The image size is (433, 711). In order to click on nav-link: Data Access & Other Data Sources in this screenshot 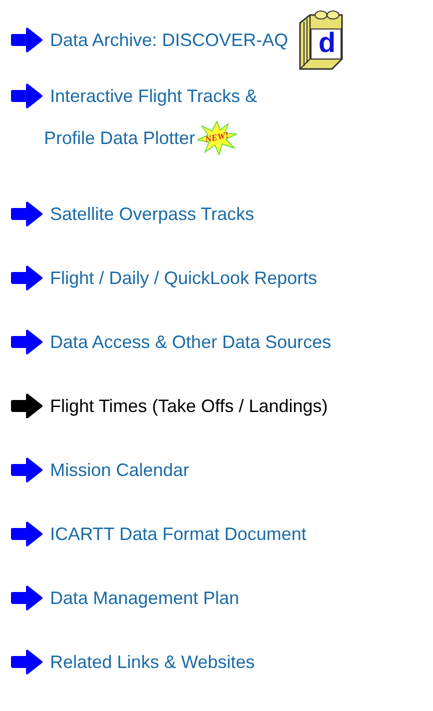, I will do `click(191, 342)`.